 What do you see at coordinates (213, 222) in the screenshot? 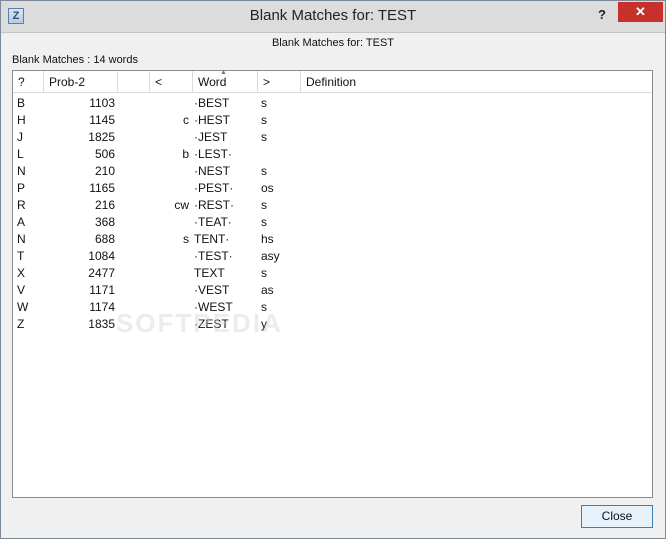
I see `word: ·TEAT·` at bounding box center [213, 222].